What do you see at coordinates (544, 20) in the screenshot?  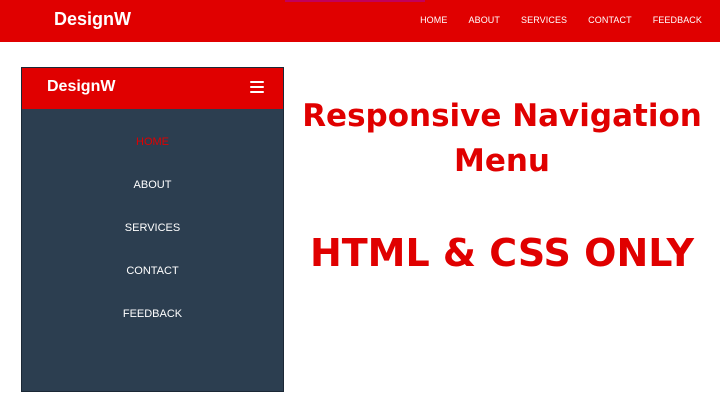 I see `desktop-nav-services: SERVICES` at bounding box center [544, 20].